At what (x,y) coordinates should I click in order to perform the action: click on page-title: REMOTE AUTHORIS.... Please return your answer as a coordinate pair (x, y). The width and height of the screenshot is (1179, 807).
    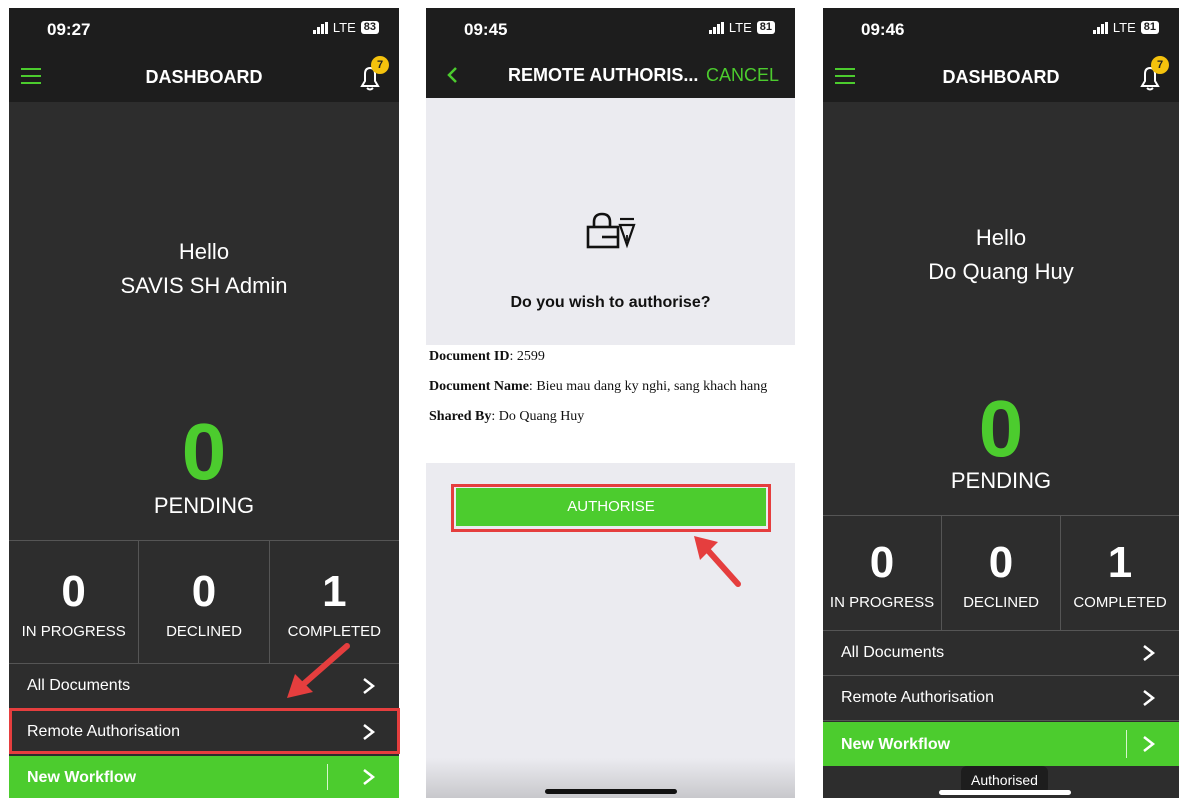
    Looking at the image, I should click on (603, 75).